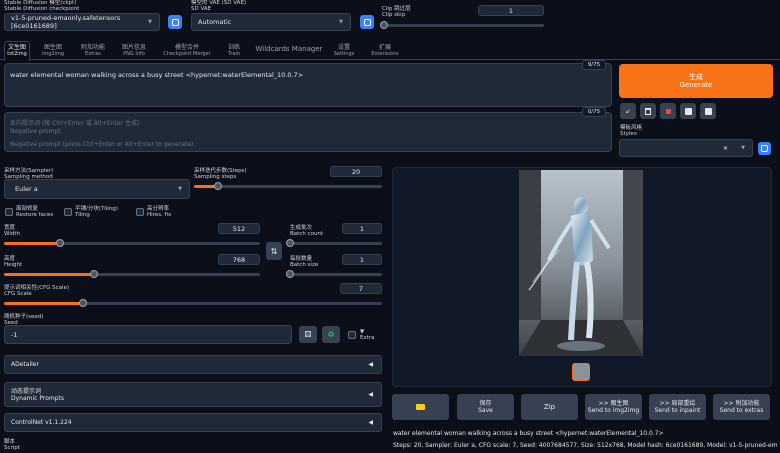 The image size is (780, 453). I want to click on close-icon: ✕, so click(725, 148).